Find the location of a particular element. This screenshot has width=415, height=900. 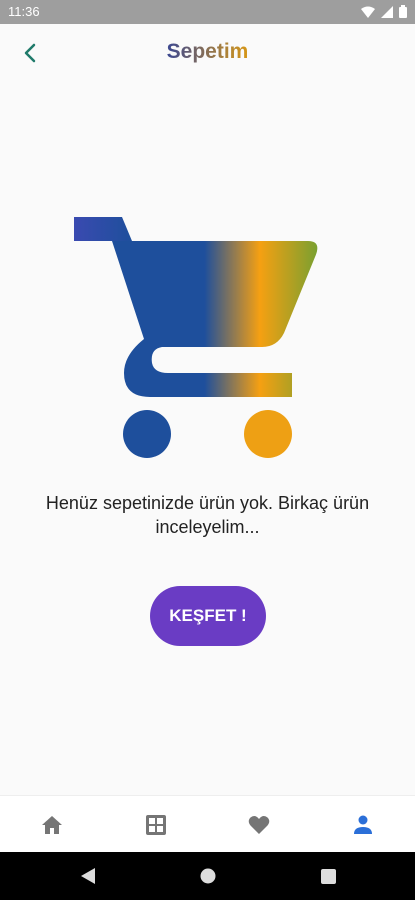

nav-item-profile is located at coordinates (363, 825).